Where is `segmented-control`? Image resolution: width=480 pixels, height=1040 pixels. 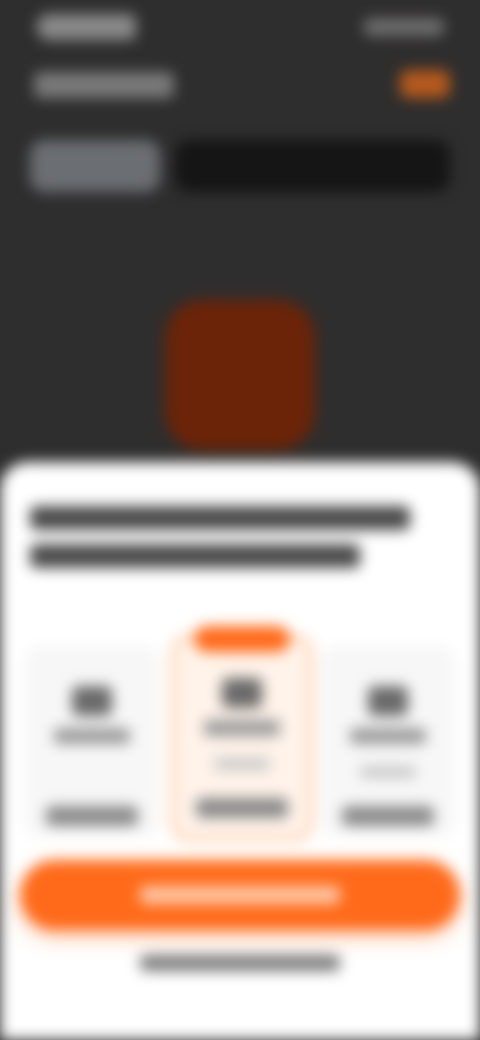 segmented-control is located at coordinates (240, 166).